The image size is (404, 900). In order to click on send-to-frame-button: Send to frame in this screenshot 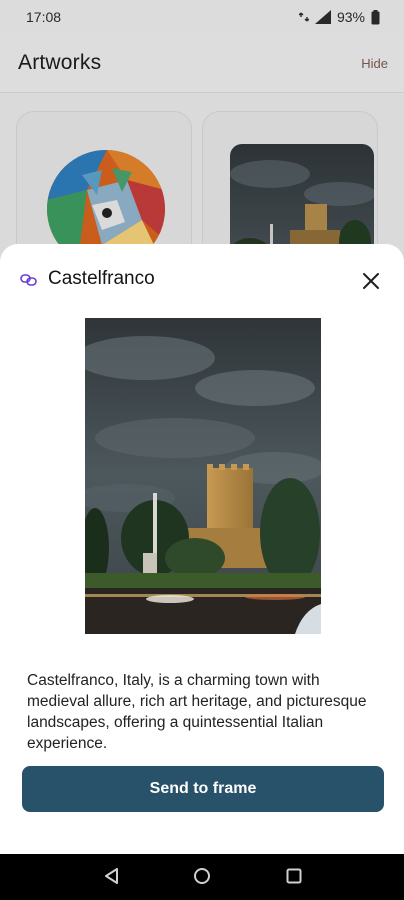, I will do `click(203, 789)`.